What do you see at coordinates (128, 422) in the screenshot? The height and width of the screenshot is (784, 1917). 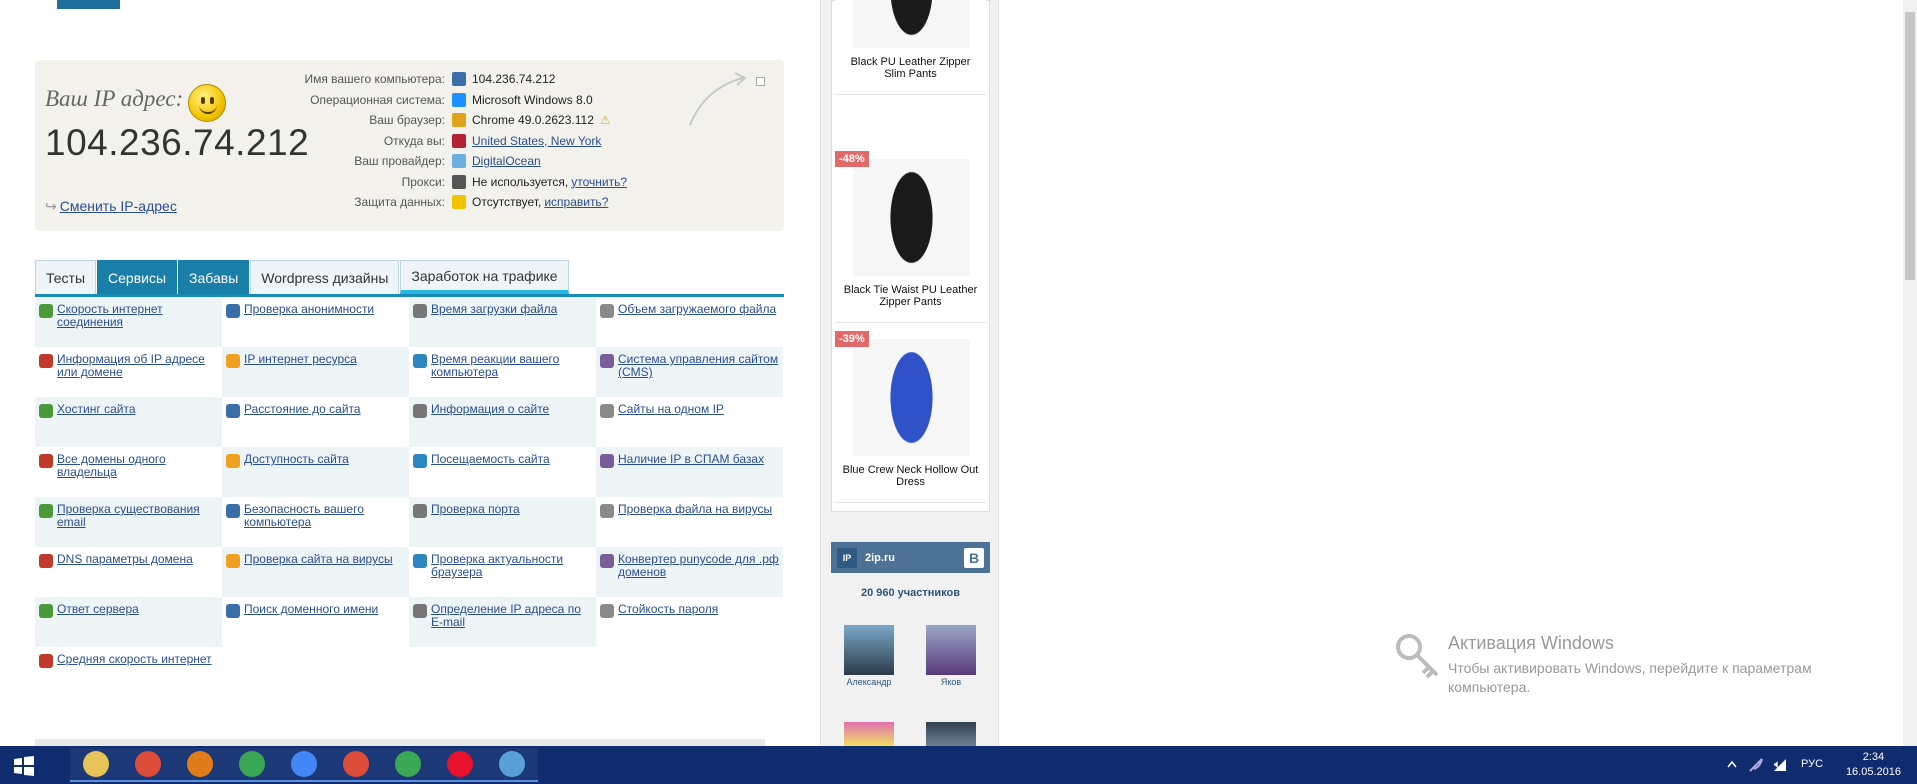 I see `service-cell: Хостинг сайта` at bounding box center [128, 422].